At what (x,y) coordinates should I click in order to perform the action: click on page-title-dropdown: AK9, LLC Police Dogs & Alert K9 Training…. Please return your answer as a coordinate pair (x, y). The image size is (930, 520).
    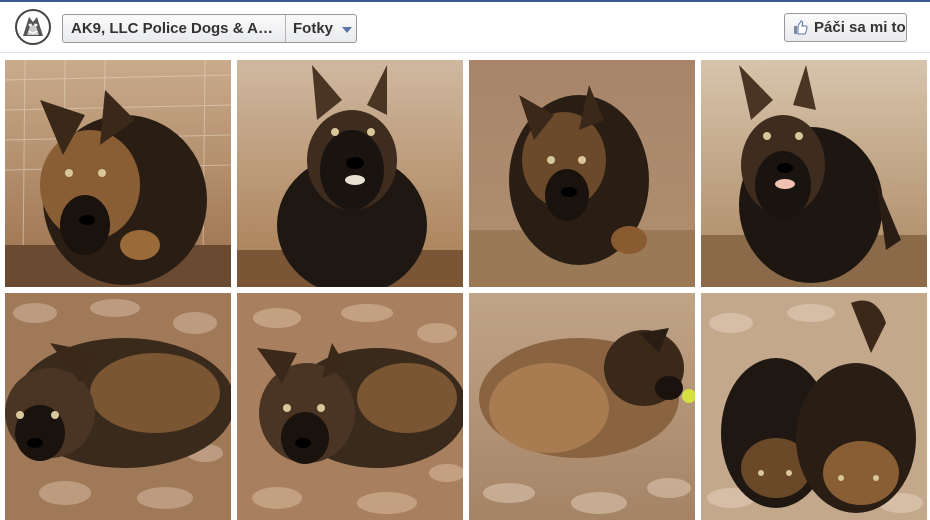
    Looking at the image, I should click on (209, 28).